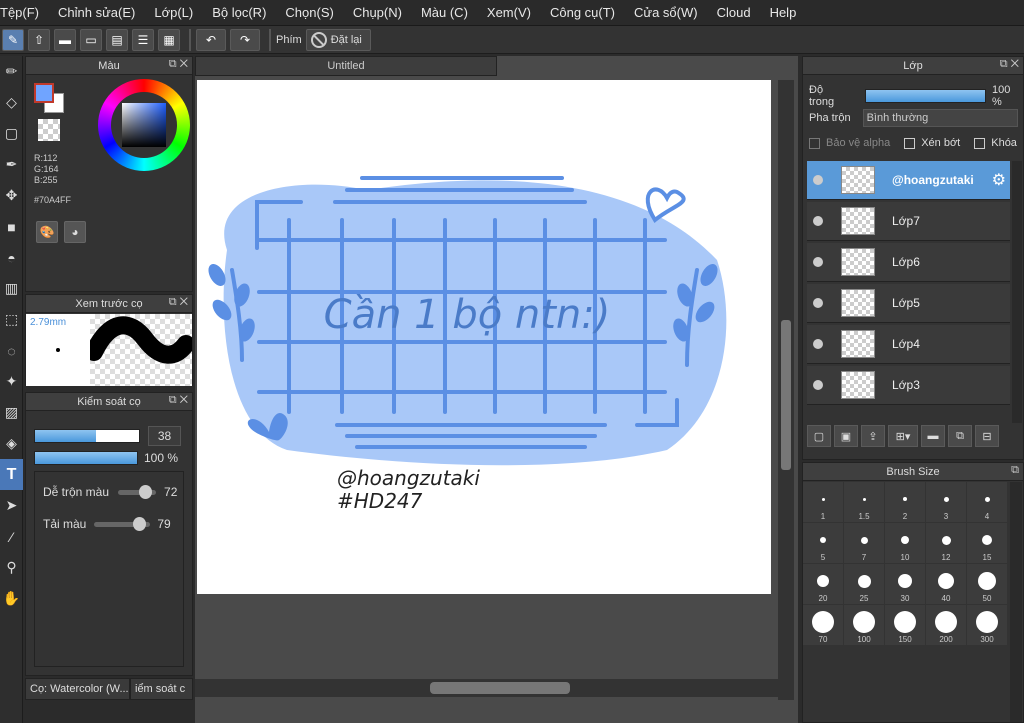 Image resolution: width=1024 pixels, height=723 pixels. Describe the element at coordinates (846, 436) in the screenshot. I see `new-halftone-layer-icon: ▣` at that location.